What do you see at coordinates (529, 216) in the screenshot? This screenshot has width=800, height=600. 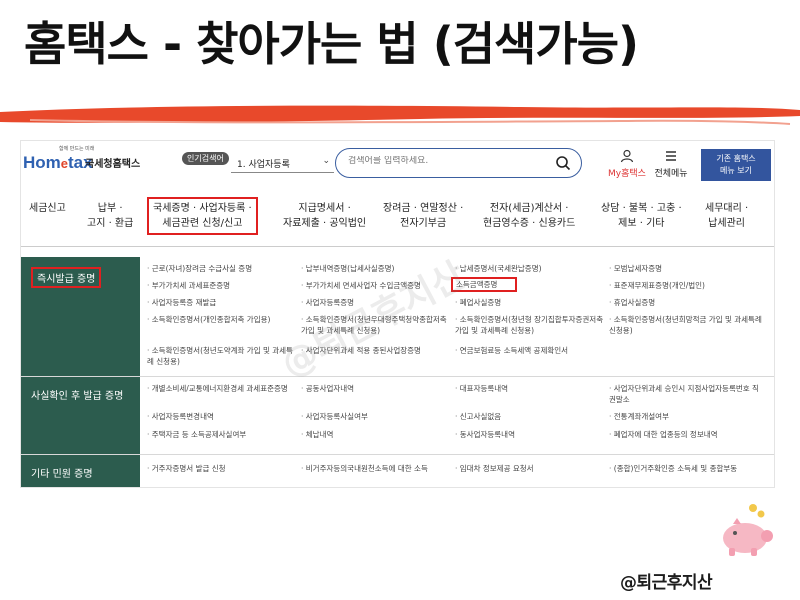 I see `nav-item-e-invoice: 전자(세금)계산서 · 현금영수증 · 신용카드` at bounding box center [529, 216].